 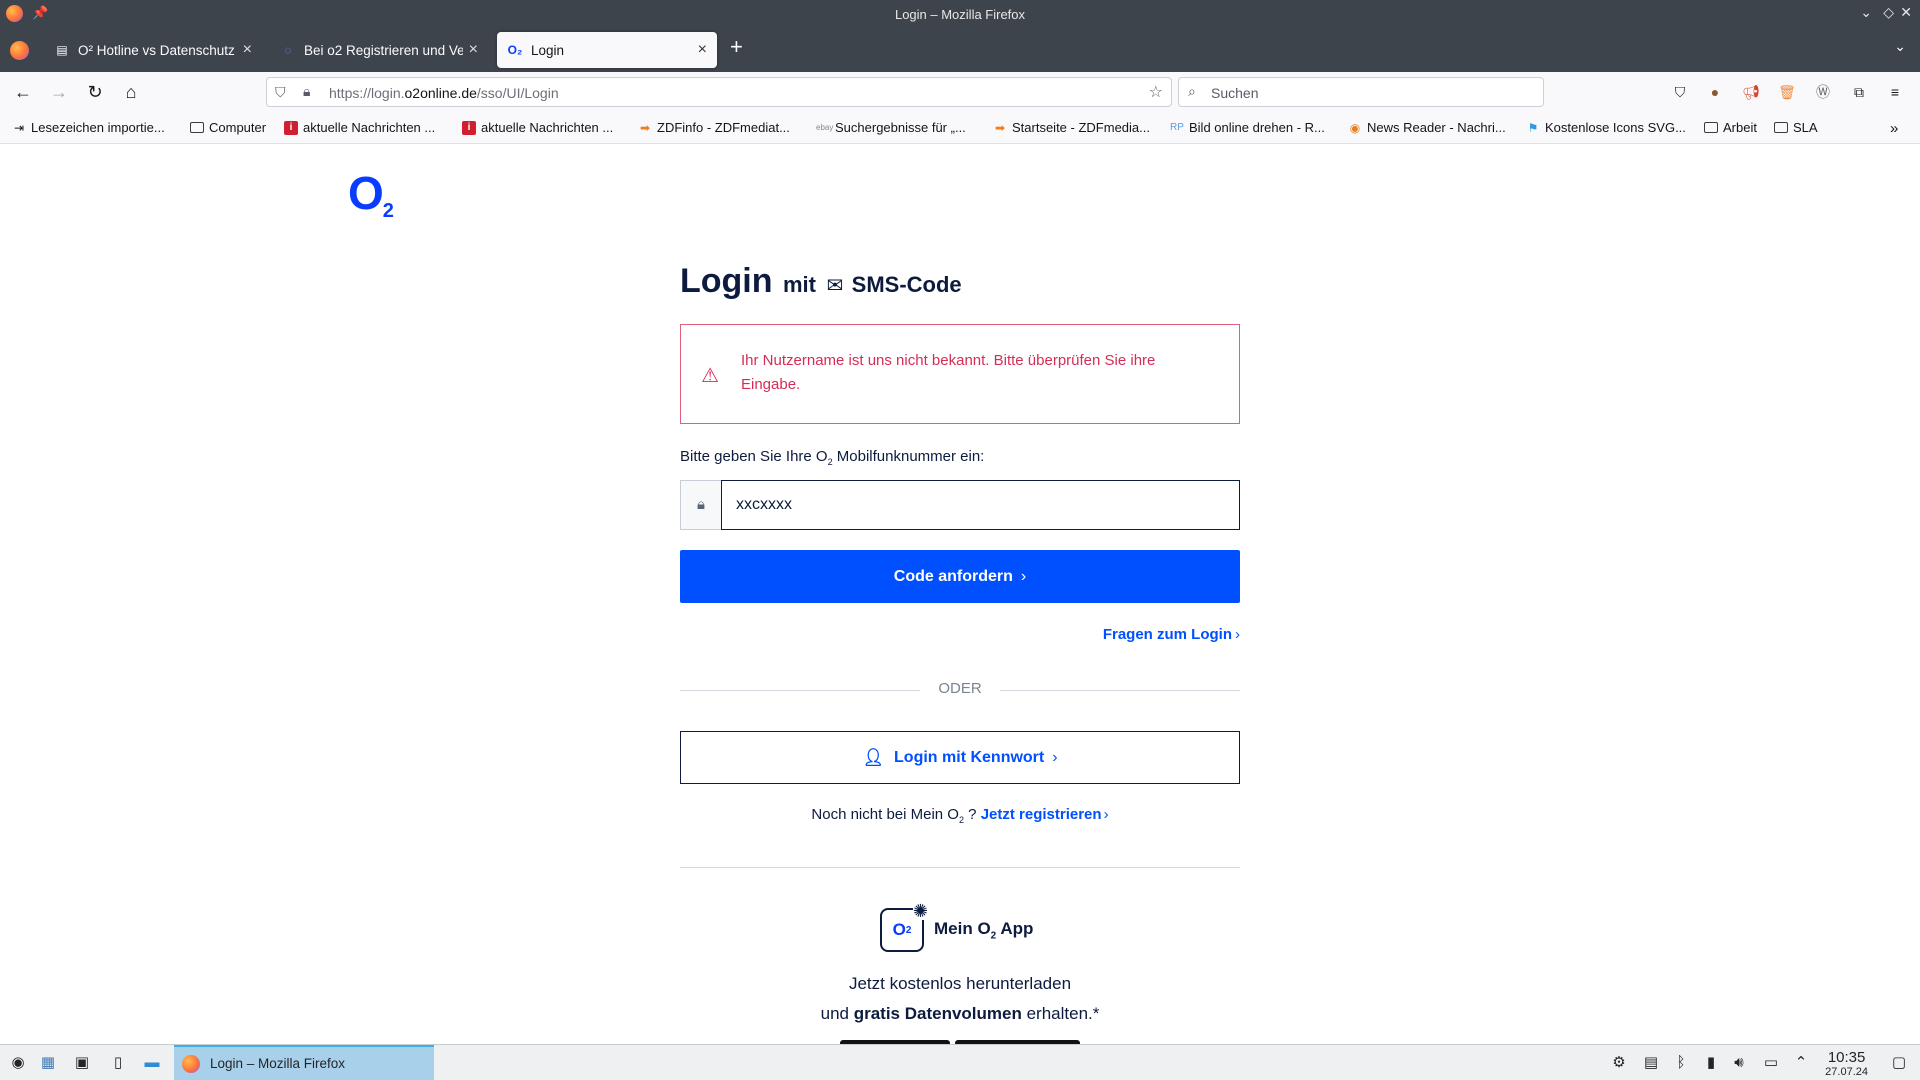 I want to click on clipboard-tray-icon: ▤, so click(x=1651, y=1063).